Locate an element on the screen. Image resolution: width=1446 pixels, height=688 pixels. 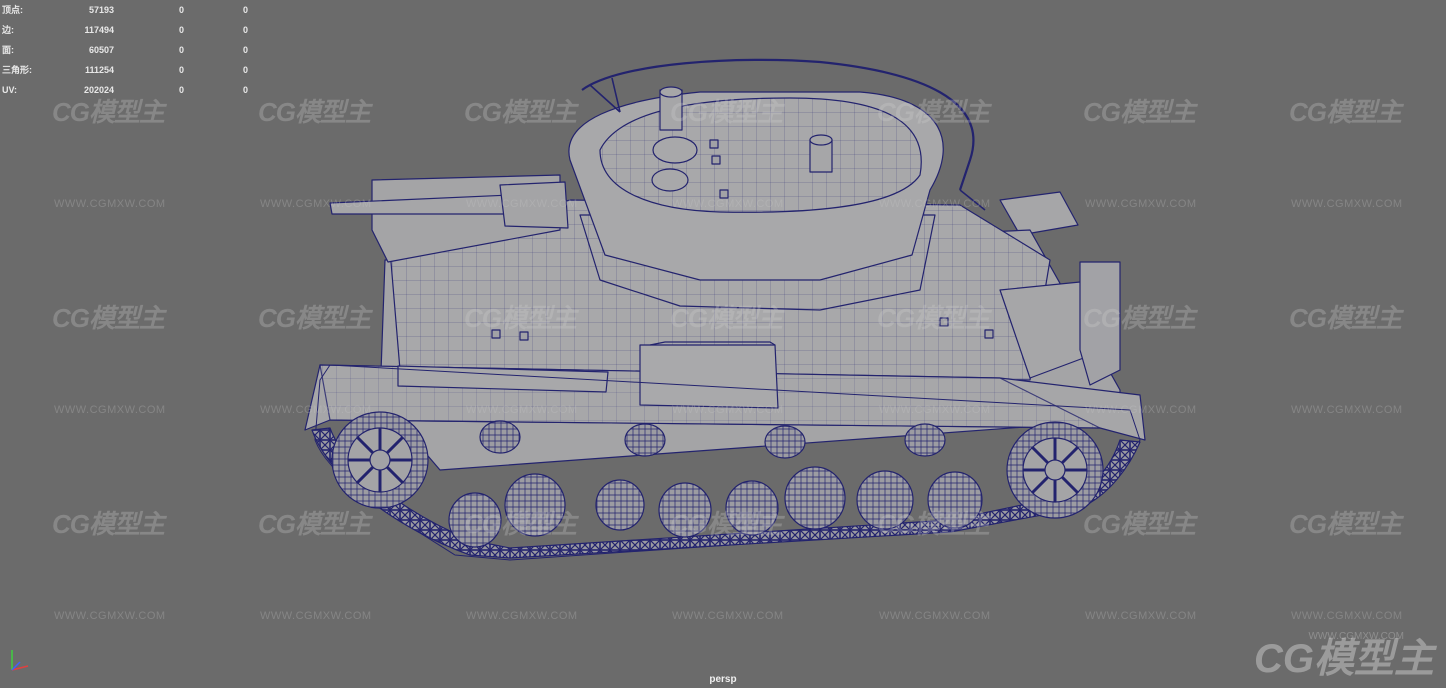
hud-row-vertices: 顶点: 57193 0 0 is located at coordinates (127, 10).